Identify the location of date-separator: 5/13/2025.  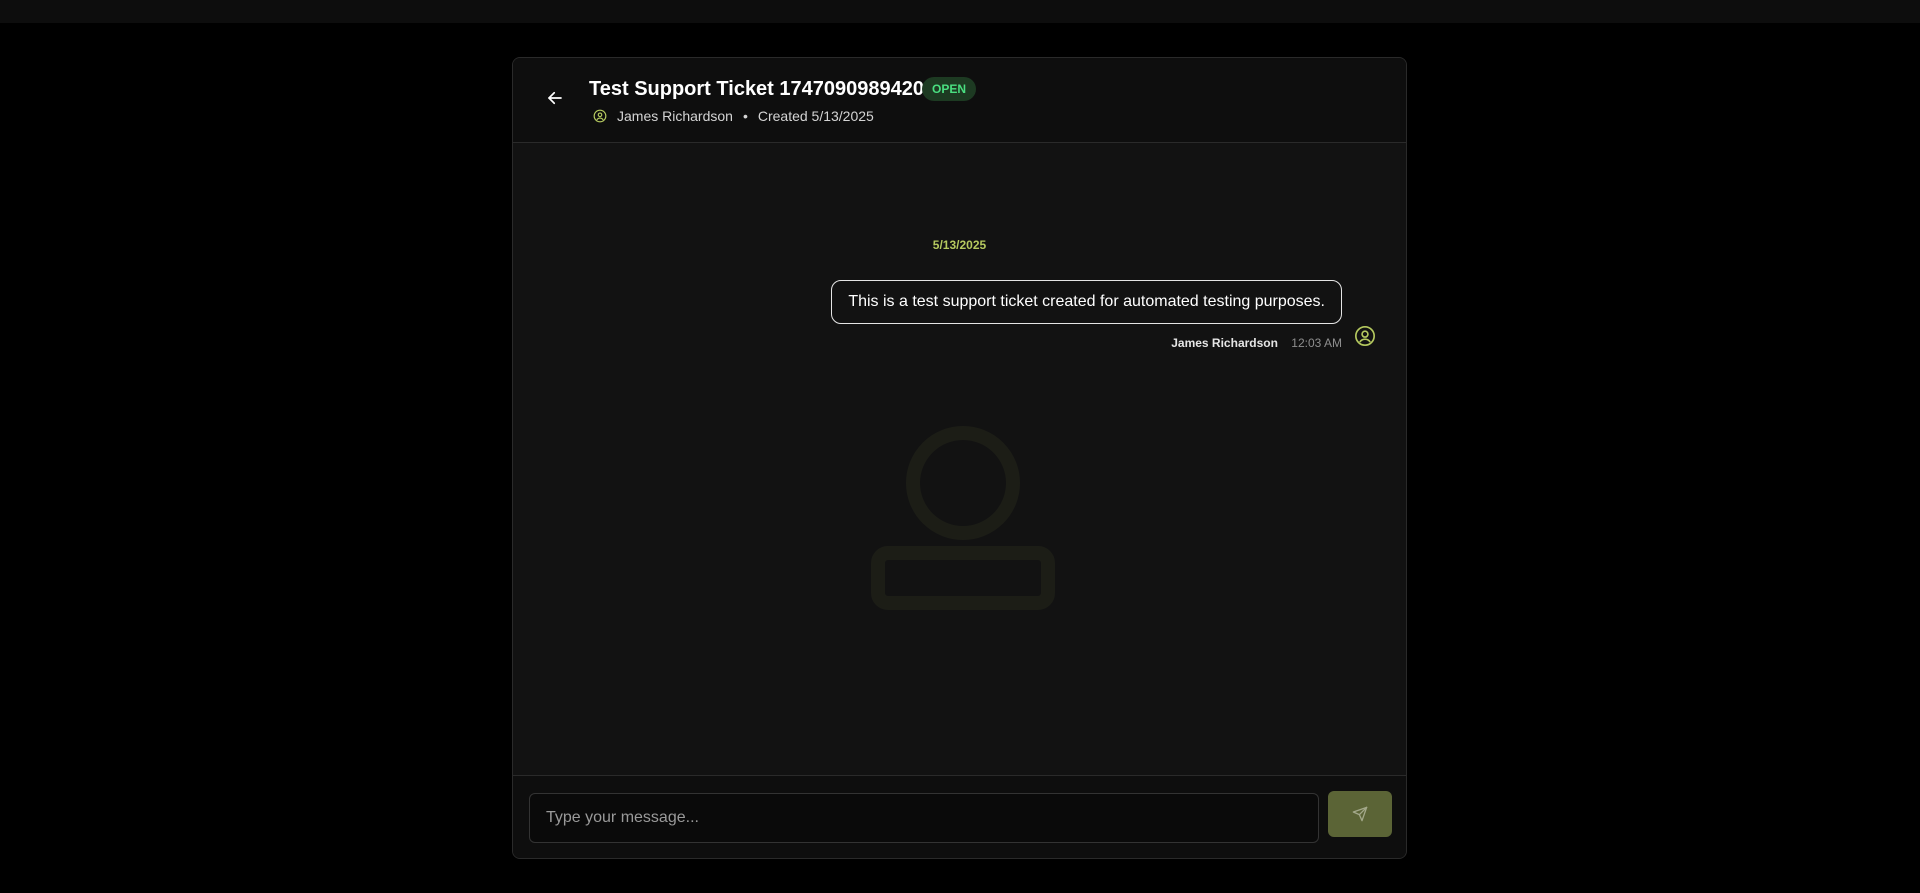
(959, 245).